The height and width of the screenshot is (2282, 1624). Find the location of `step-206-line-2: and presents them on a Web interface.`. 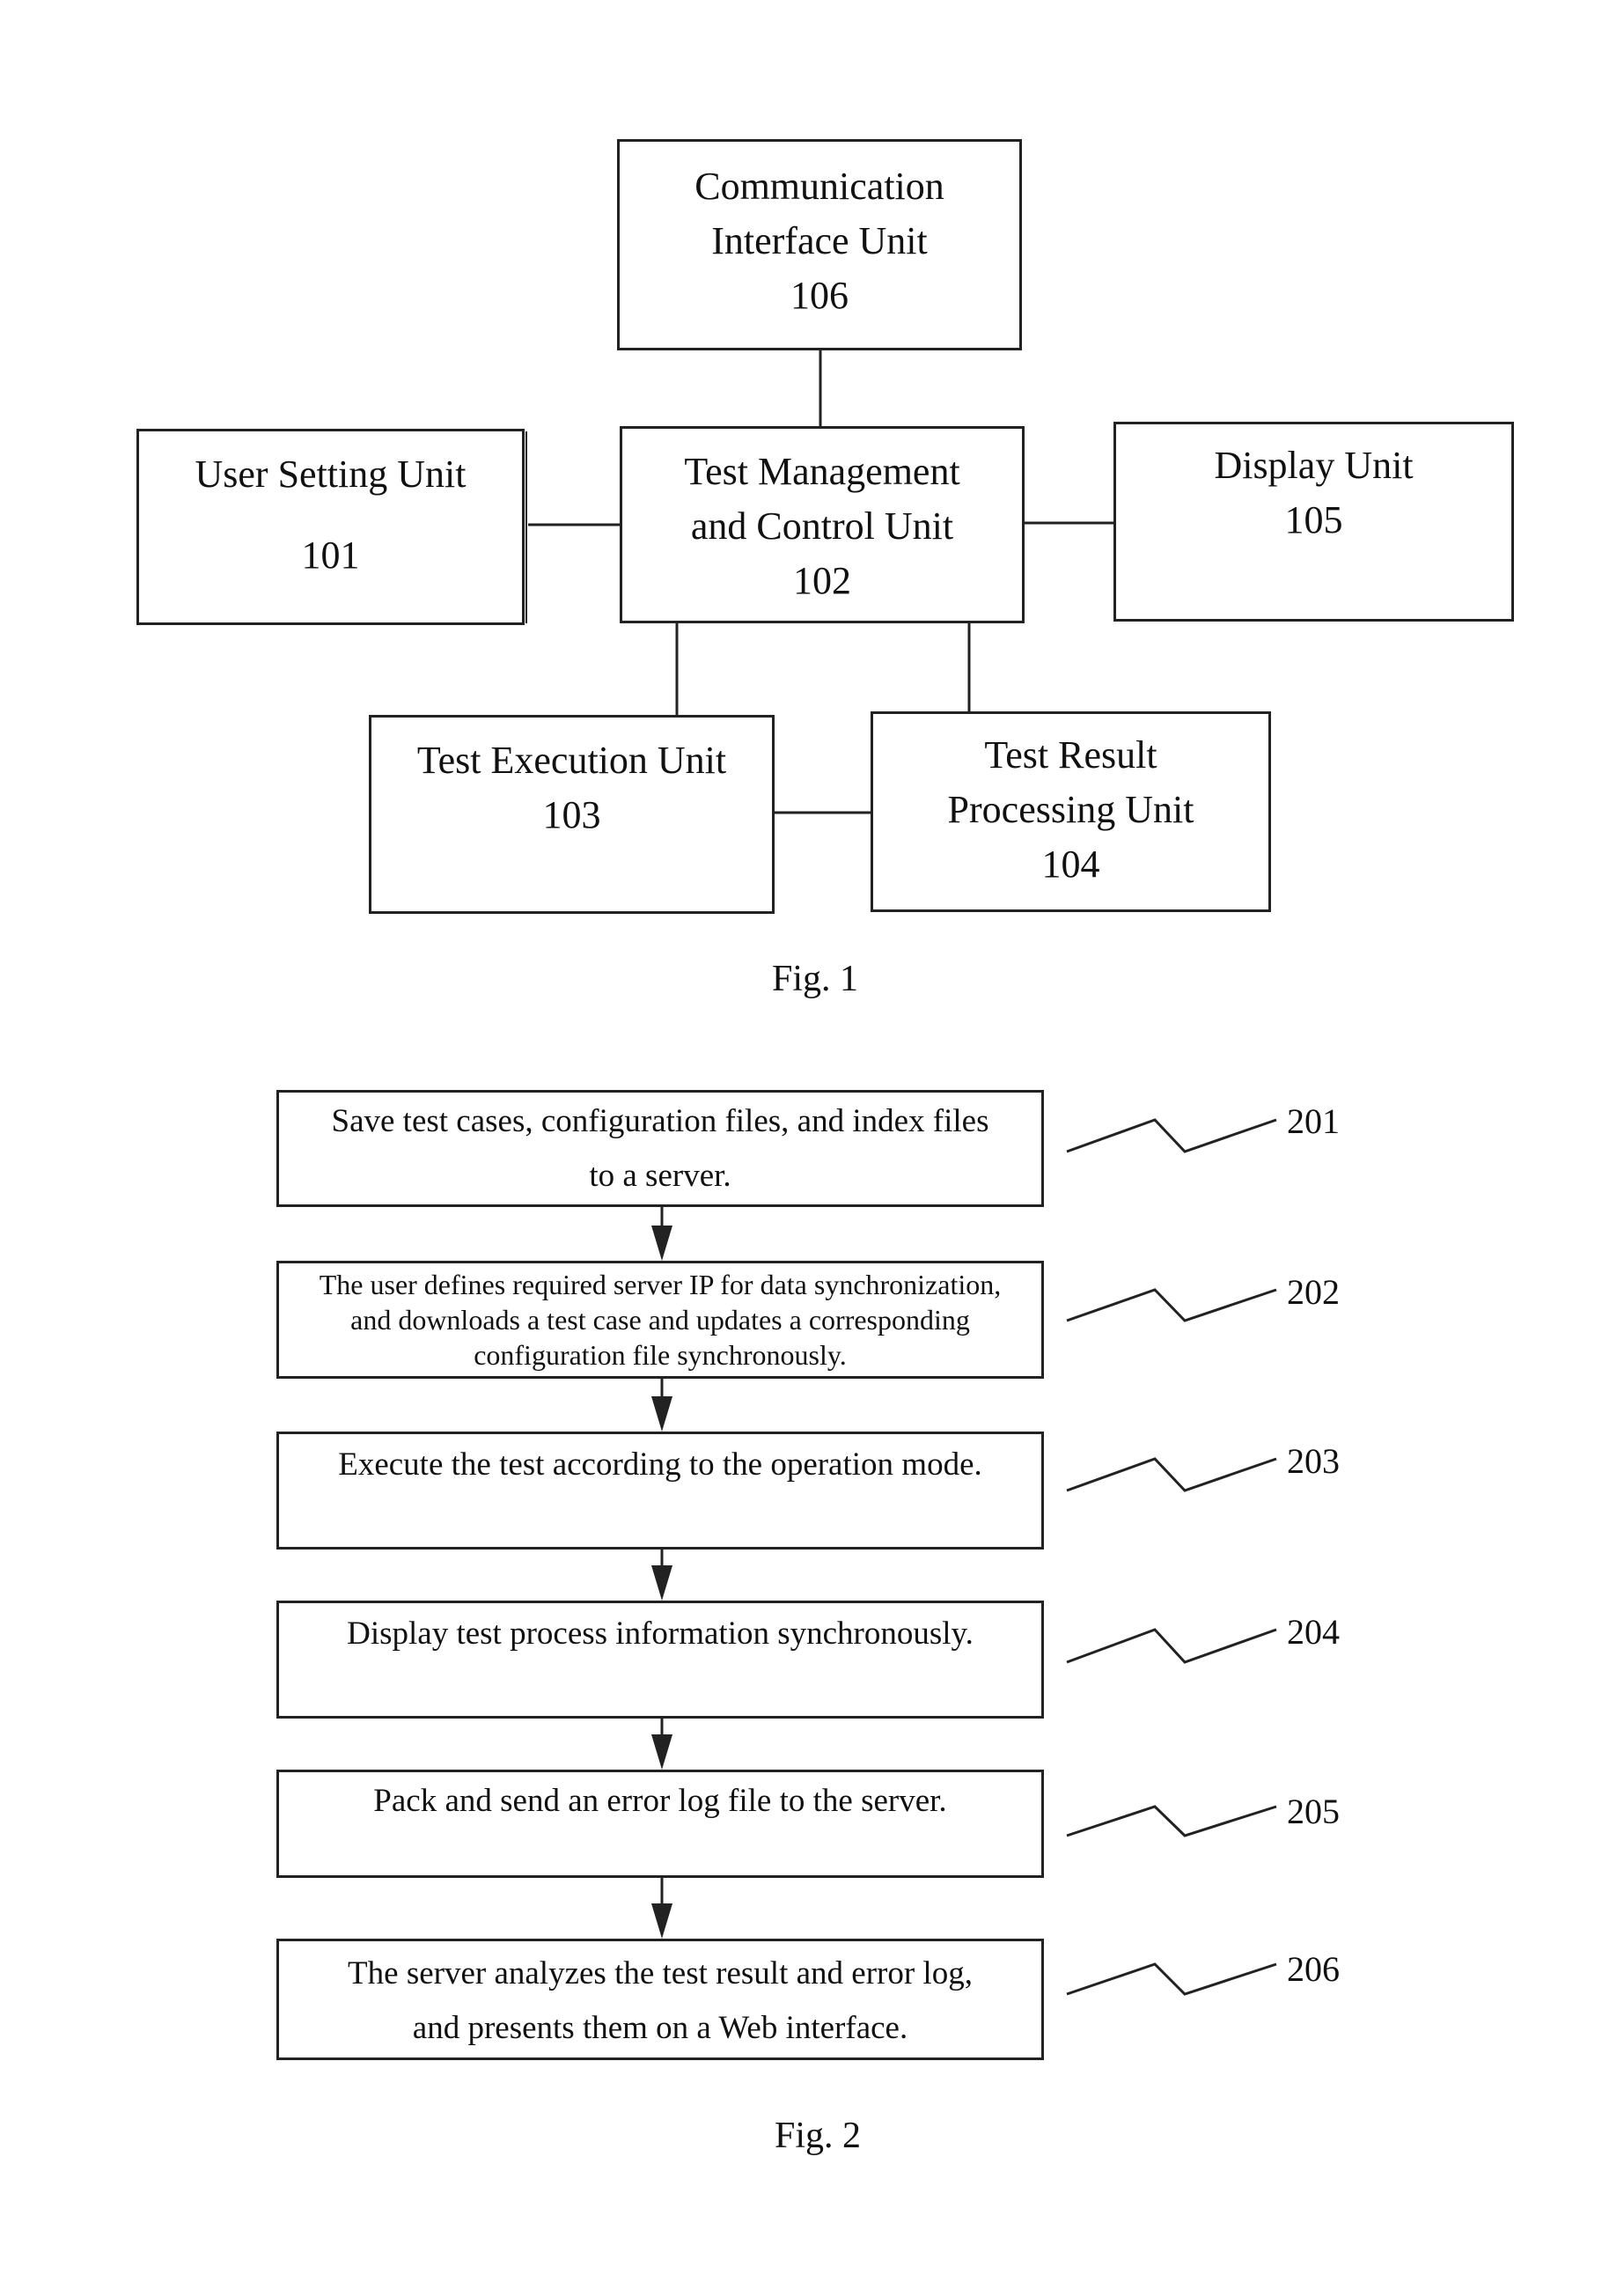

step-206-line-2: and presents them on a Web interface. is located at coordinates (660, 2028).